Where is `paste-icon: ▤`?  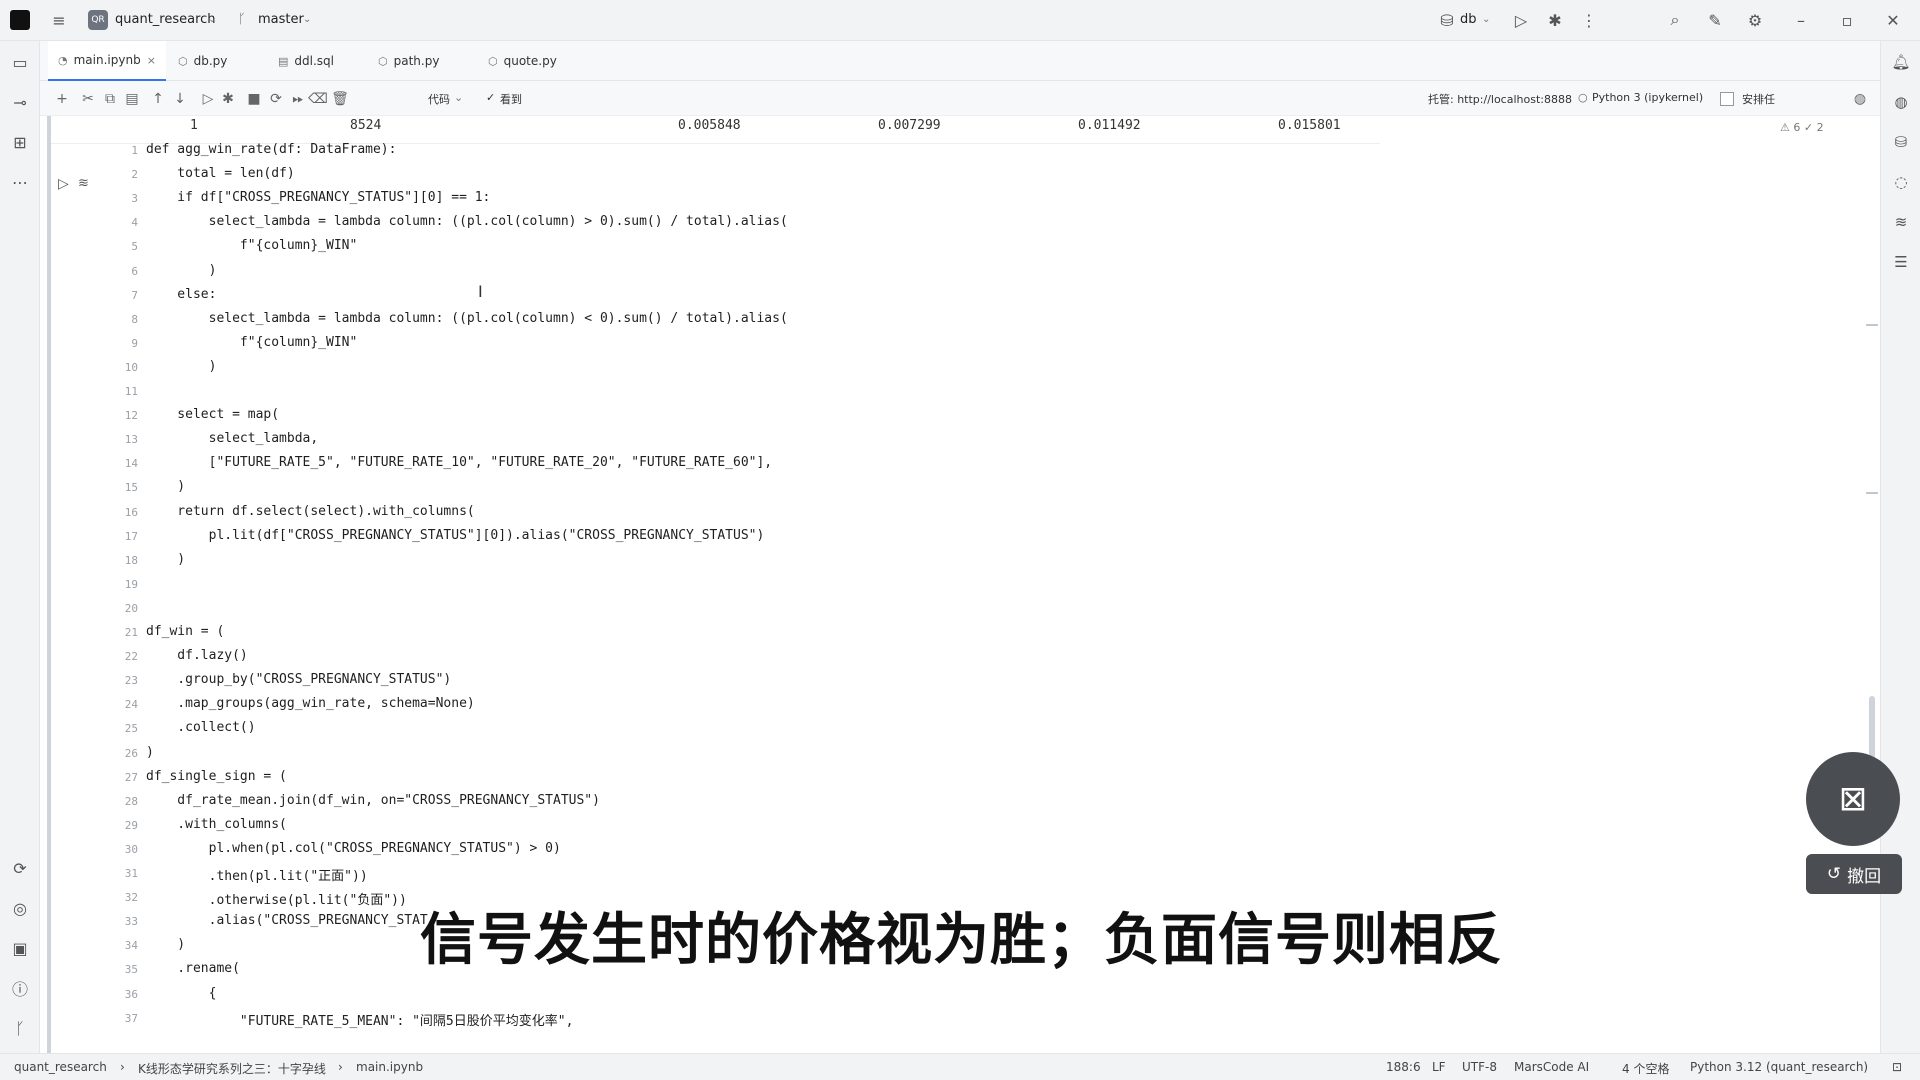
paste-icon: ▤ is located at coordinates (132, 99).